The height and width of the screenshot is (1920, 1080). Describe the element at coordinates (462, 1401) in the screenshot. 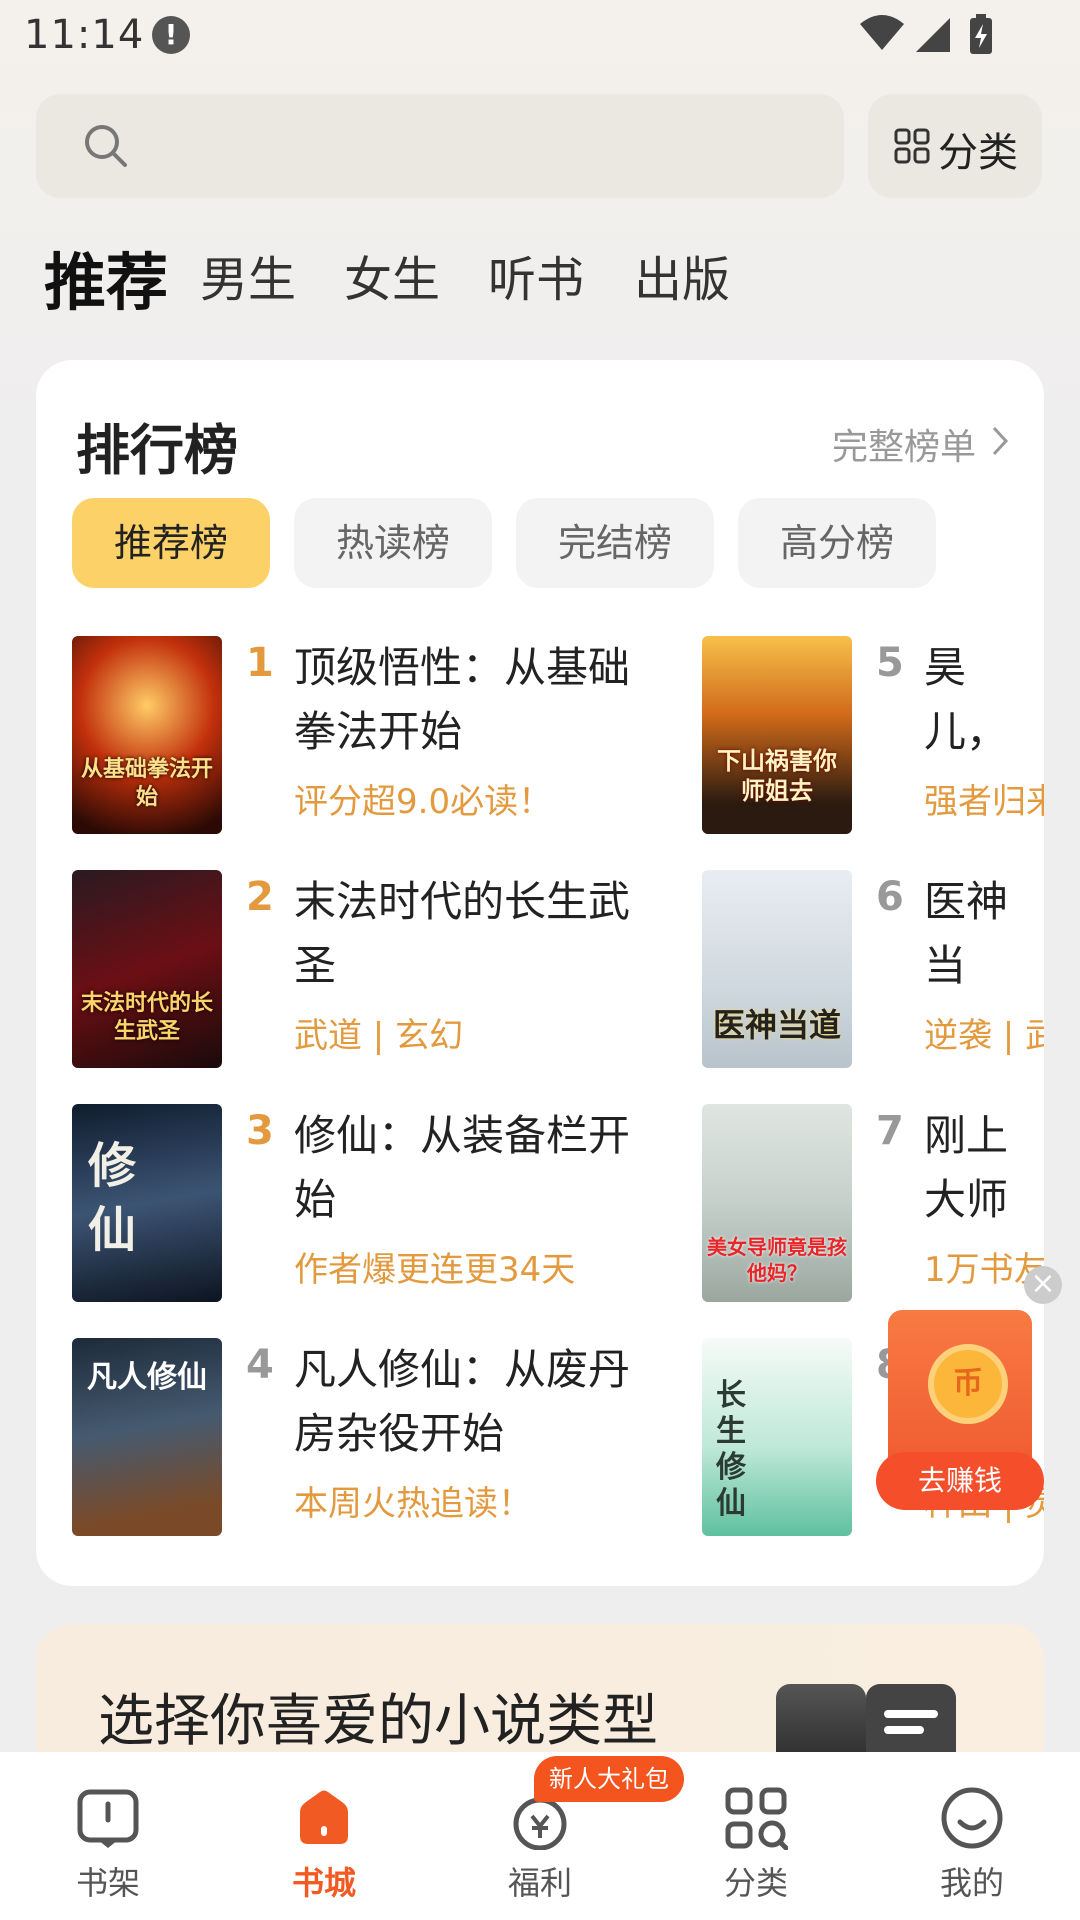

I see `book-title: 凡人修仙：从废丹房杂役开始` at that location.